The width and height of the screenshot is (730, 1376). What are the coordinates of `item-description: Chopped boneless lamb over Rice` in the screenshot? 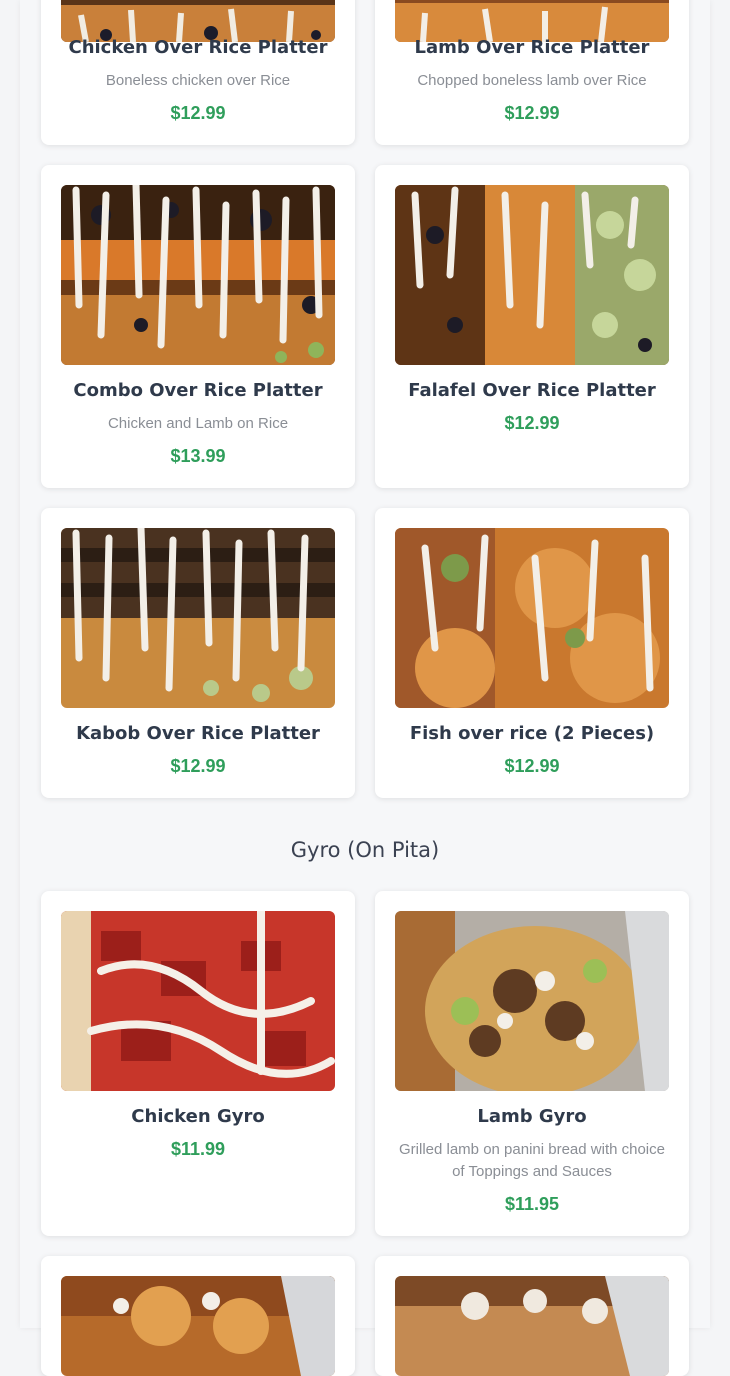 It's located at (532, 80).